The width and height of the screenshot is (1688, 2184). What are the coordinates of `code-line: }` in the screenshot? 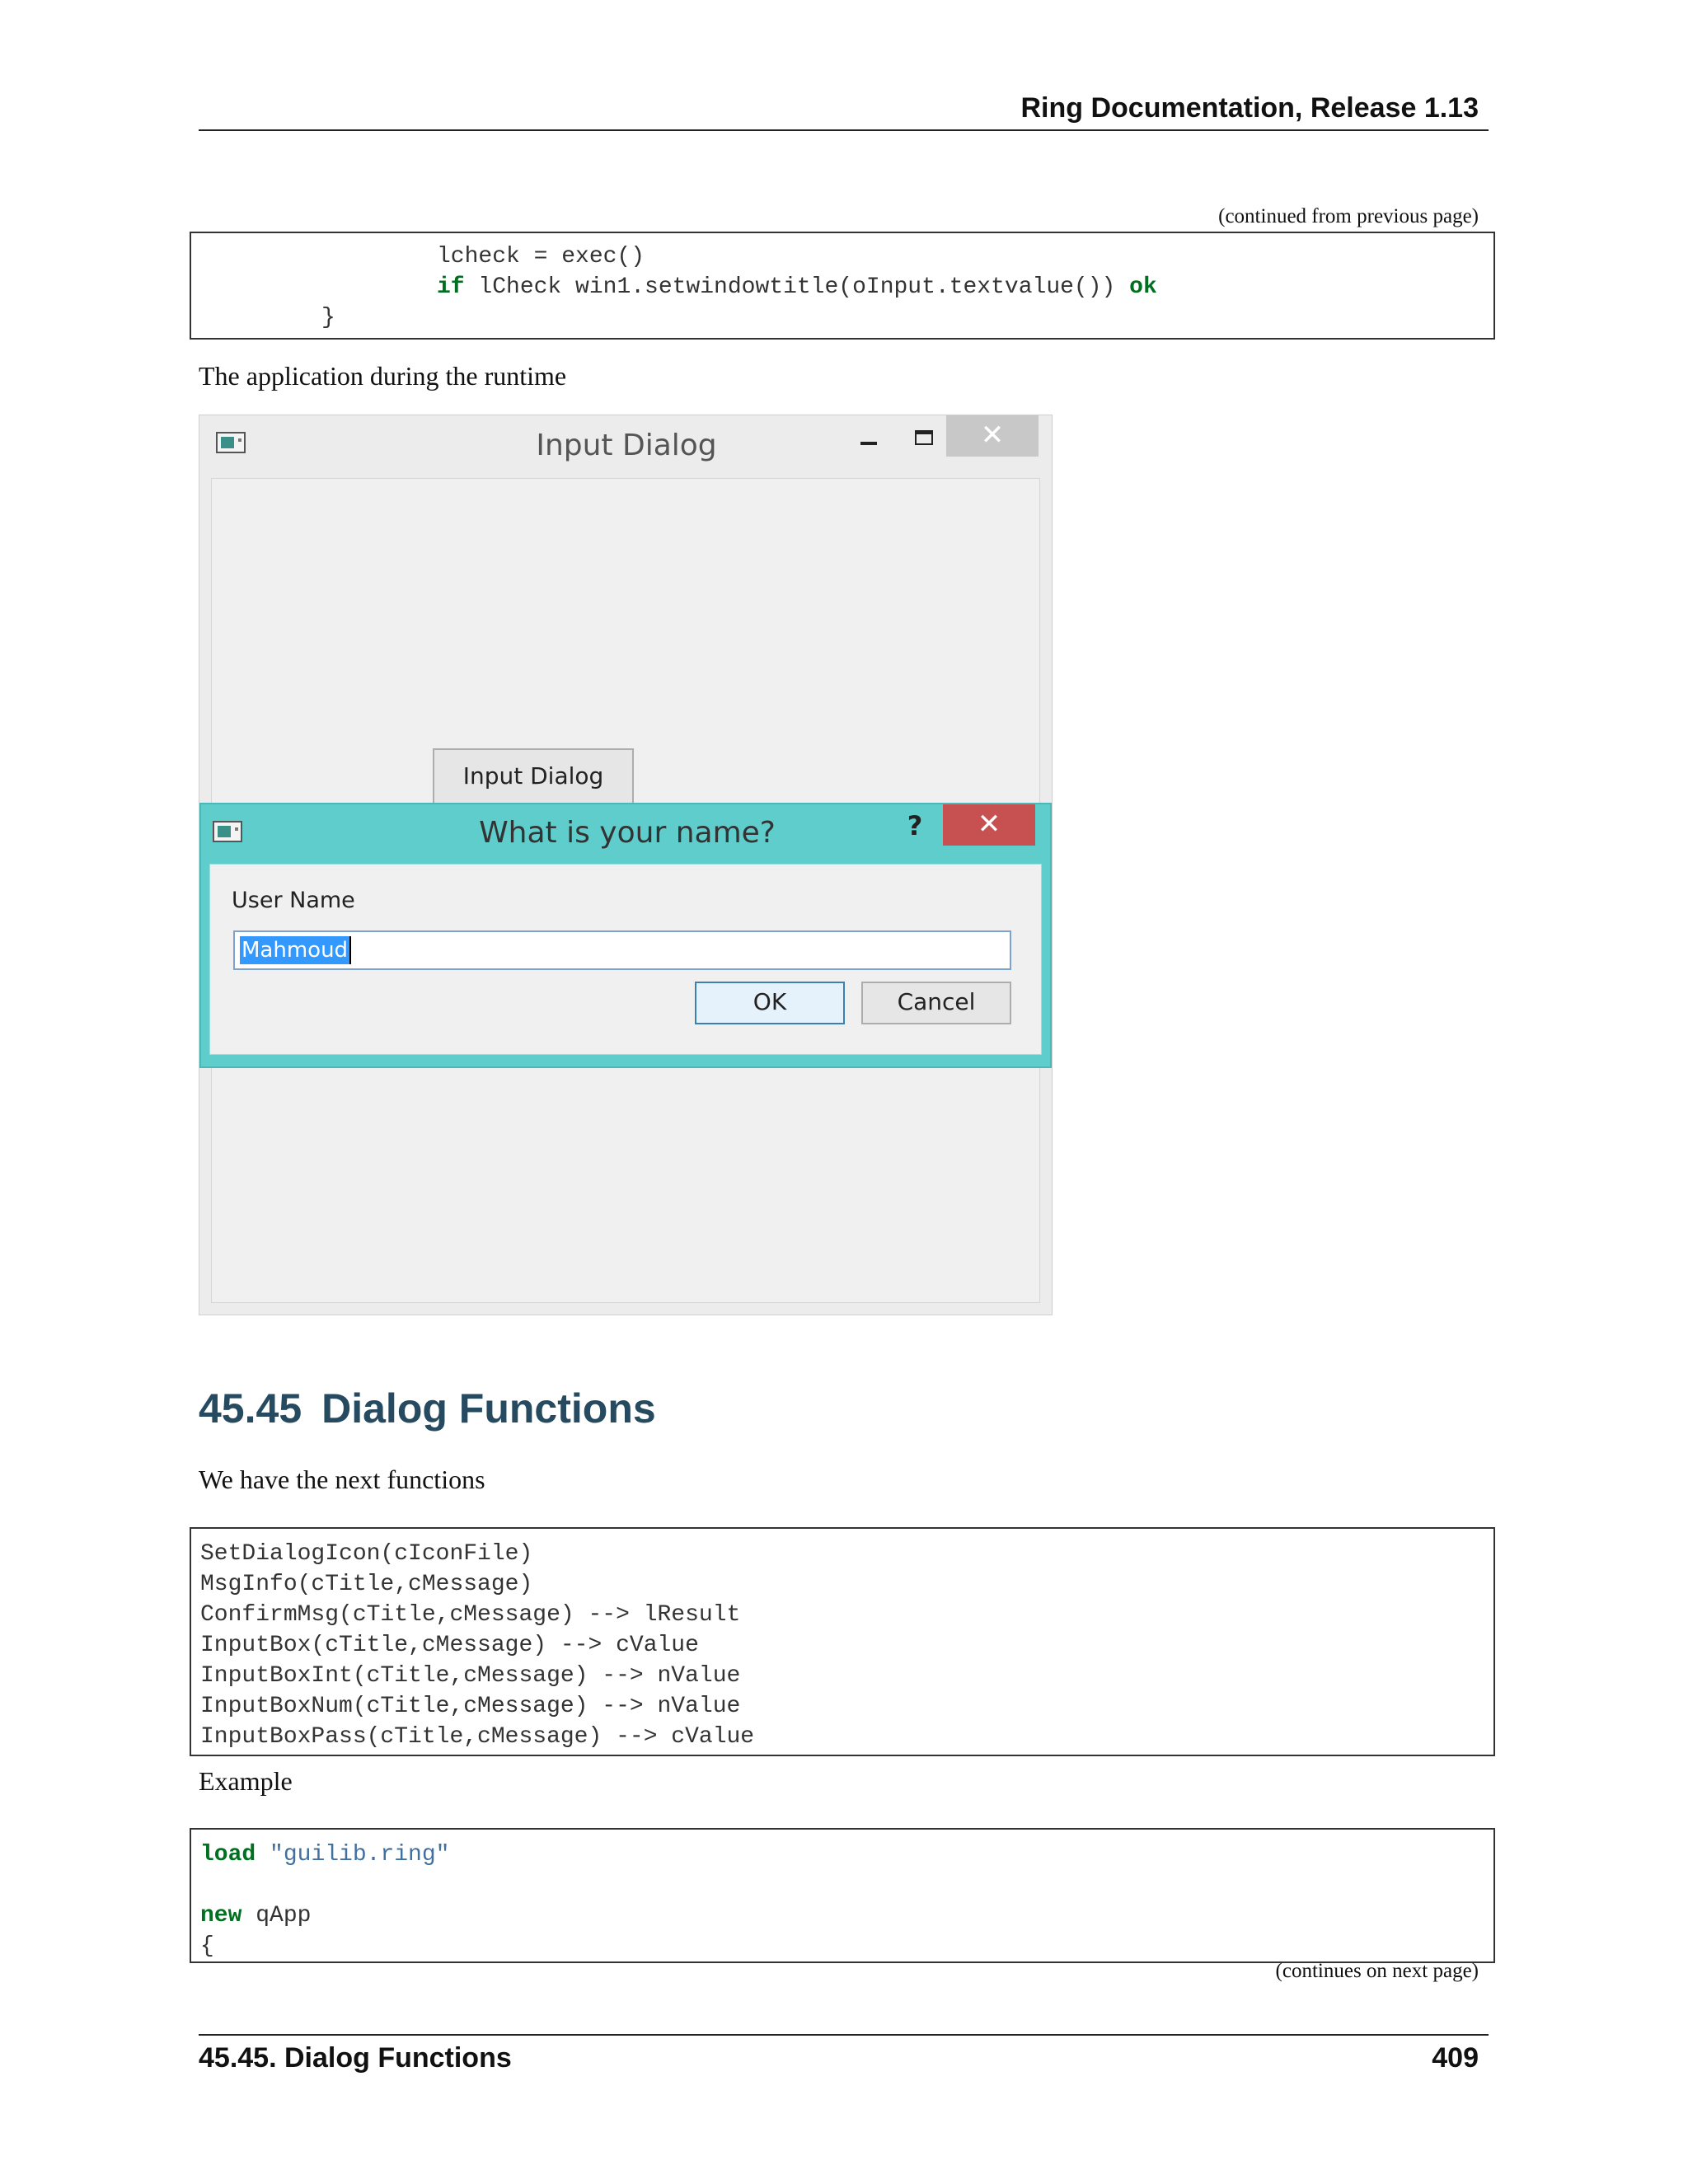 It's located at (328, 317).